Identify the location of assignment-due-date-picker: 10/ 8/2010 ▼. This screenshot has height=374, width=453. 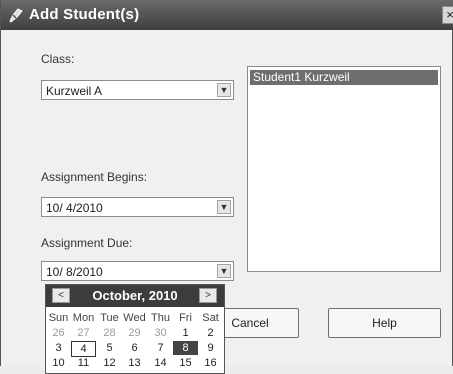
(137, 271).